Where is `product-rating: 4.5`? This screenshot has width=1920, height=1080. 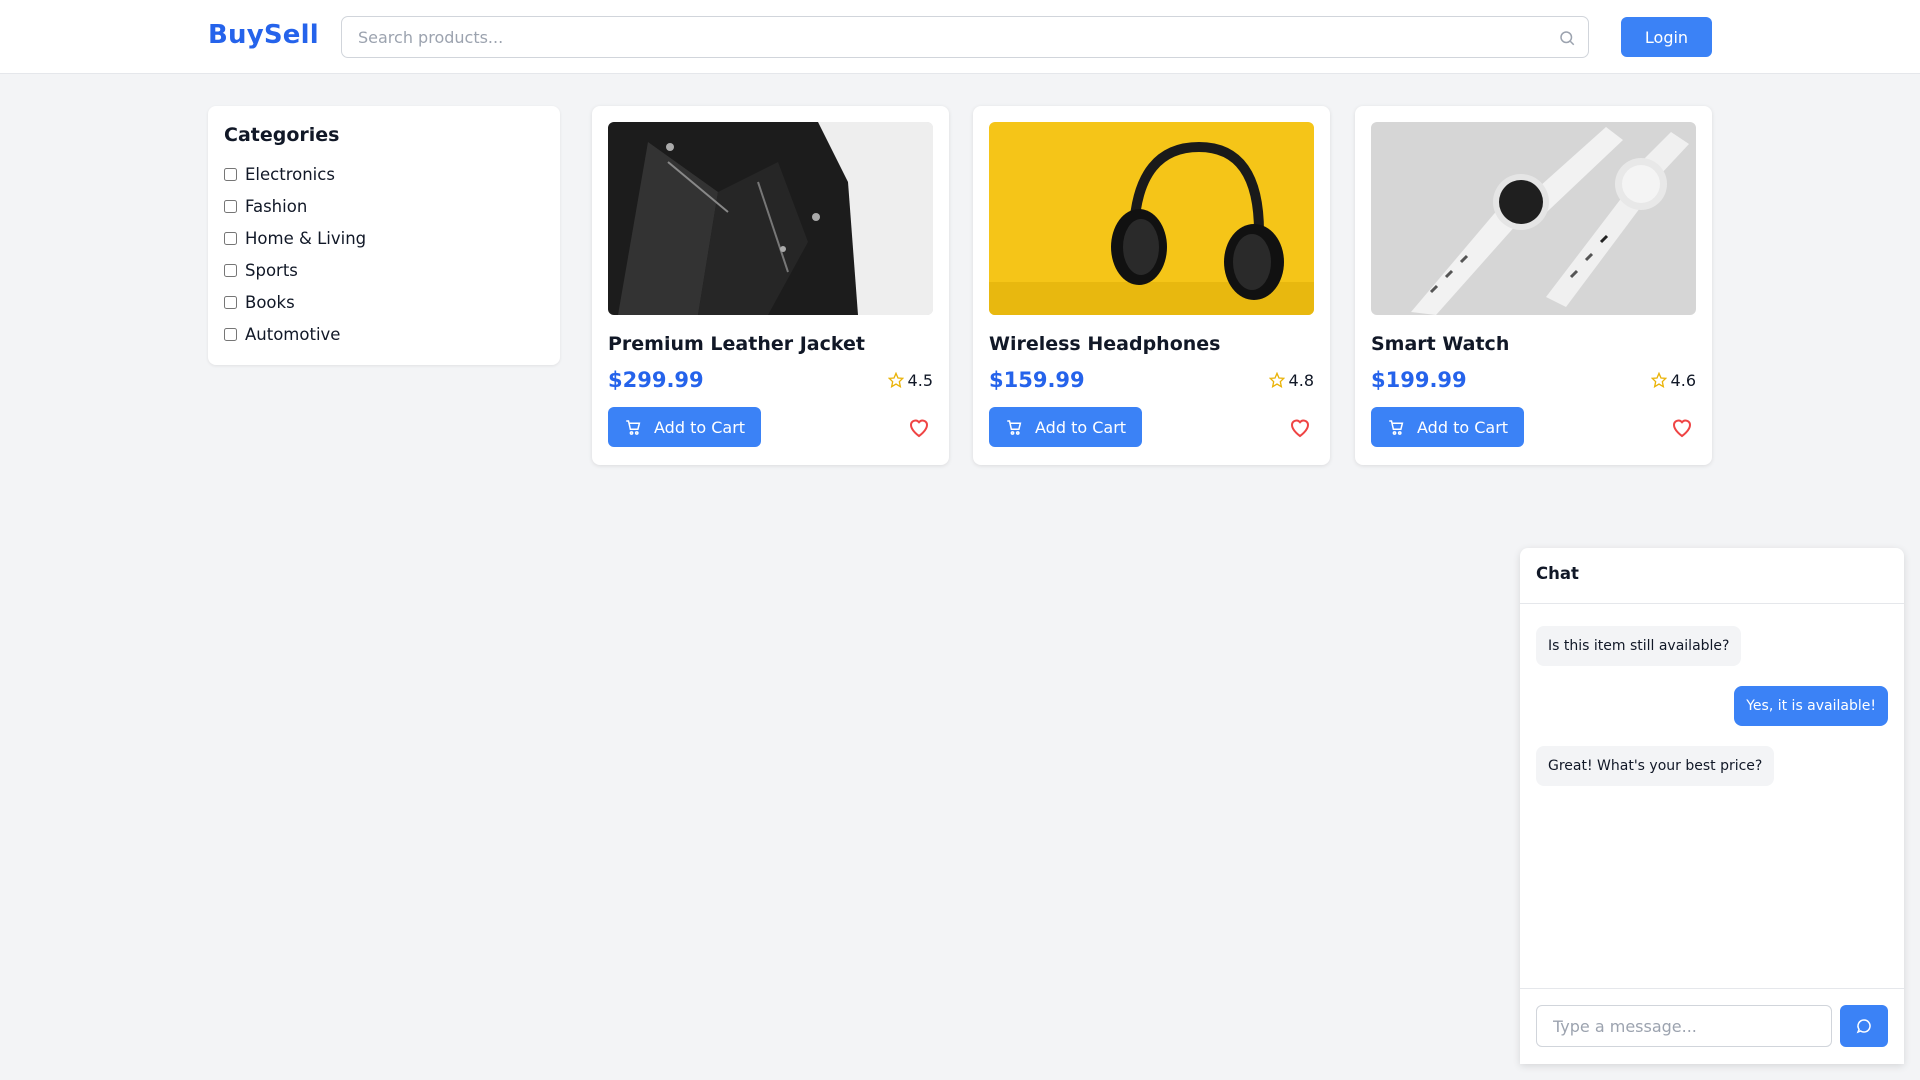 product-rating: 4.5 is located at coordinates (910, 380).